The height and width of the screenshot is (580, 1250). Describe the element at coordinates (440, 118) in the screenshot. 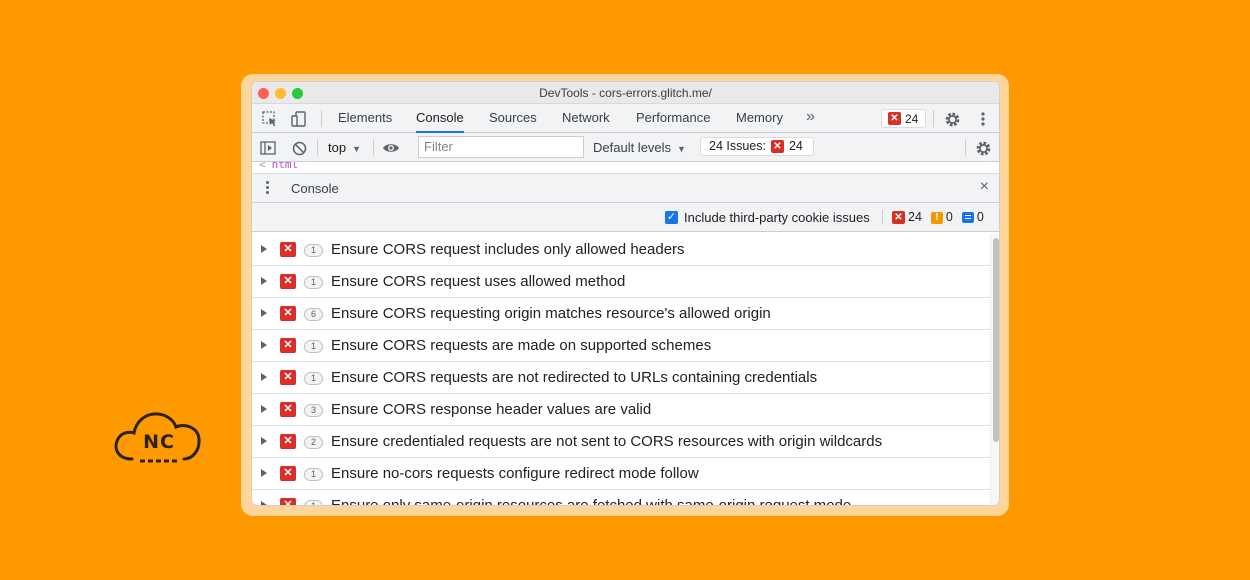

I see `tab-console: Console` at that location.